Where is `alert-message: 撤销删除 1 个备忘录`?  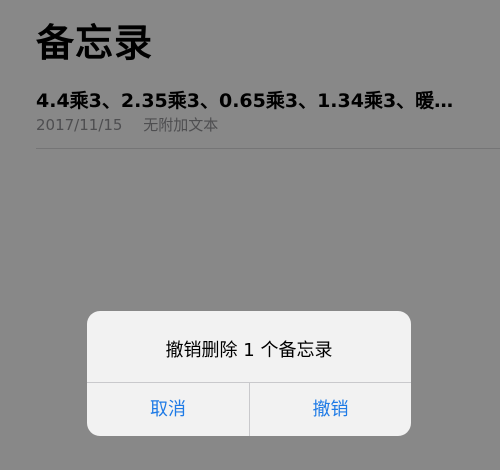
alert-message: 撤销删除 1 个备忘录 is located at coordinates (249, 350).